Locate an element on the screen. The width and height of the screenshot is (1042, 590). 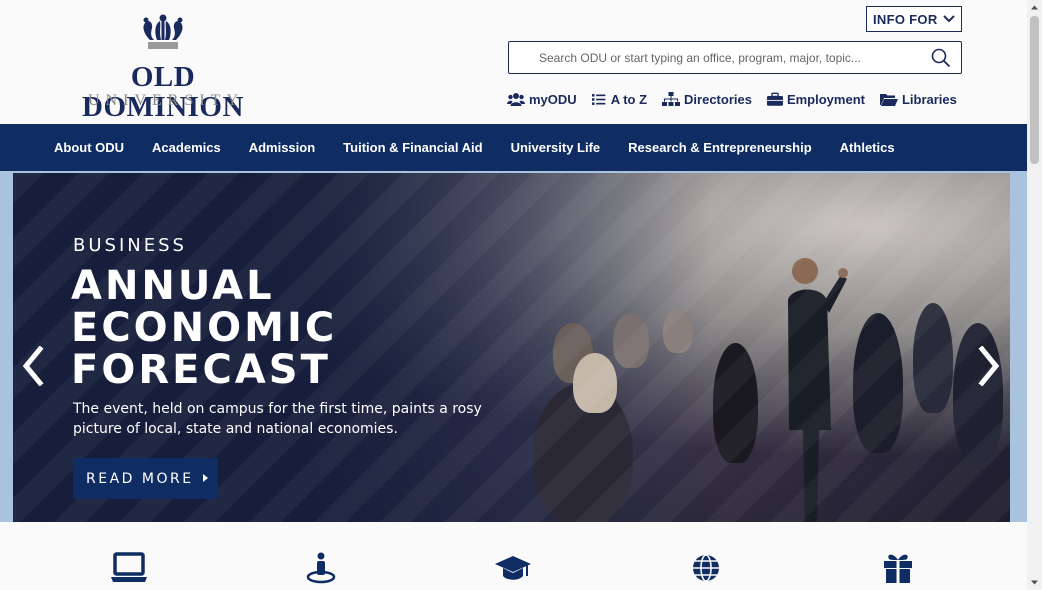
folder-open-icon is located at coordinates (888, 99).